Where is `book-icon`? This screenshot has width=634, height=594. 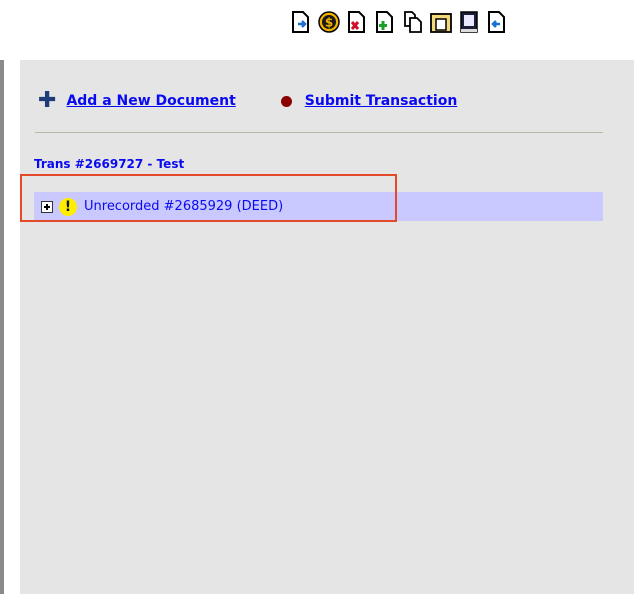 book-icon is located at coordinates (469, 22).